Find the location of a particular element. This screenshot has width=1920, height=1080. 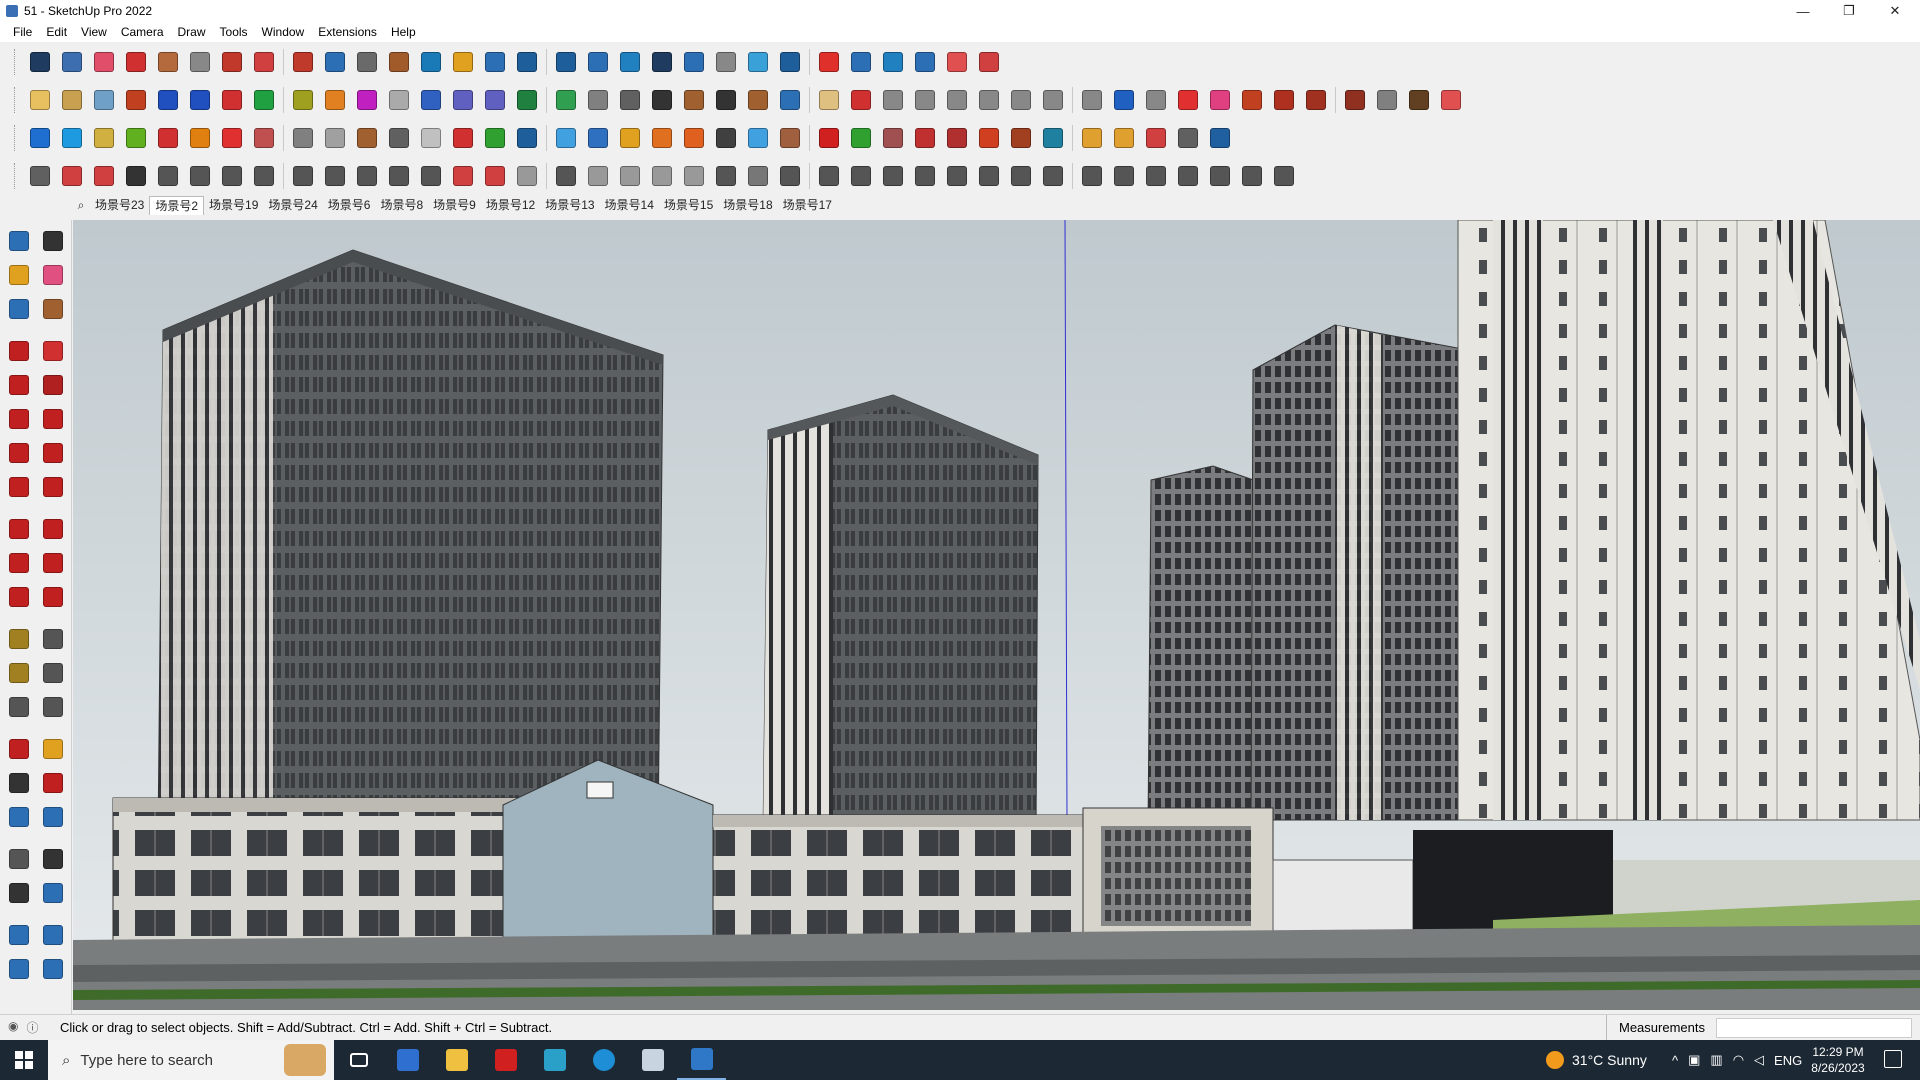

freehand-icon is located at coordinates (53, 351).